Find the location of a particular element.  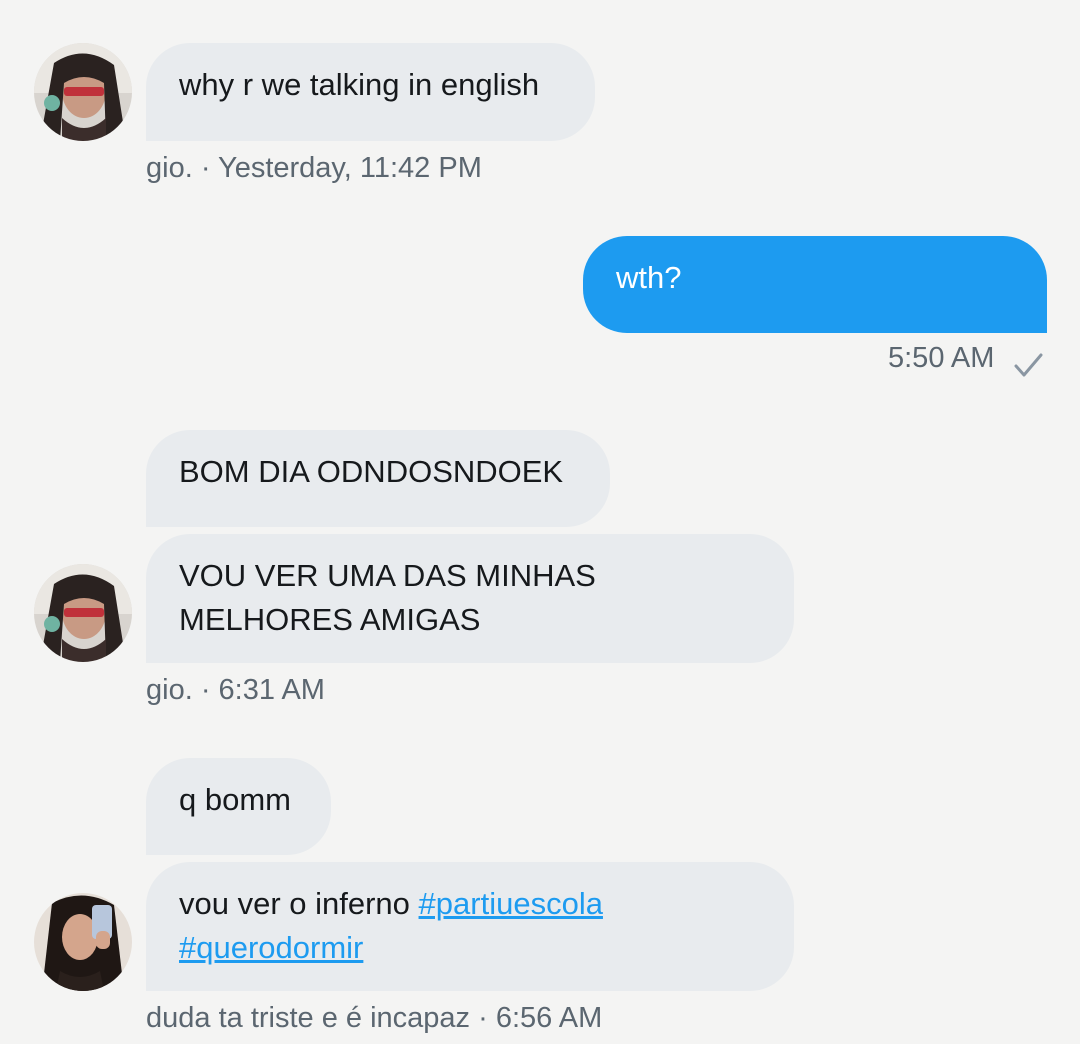

message-text-line: #querodormir is located at coordinates (470, 948).